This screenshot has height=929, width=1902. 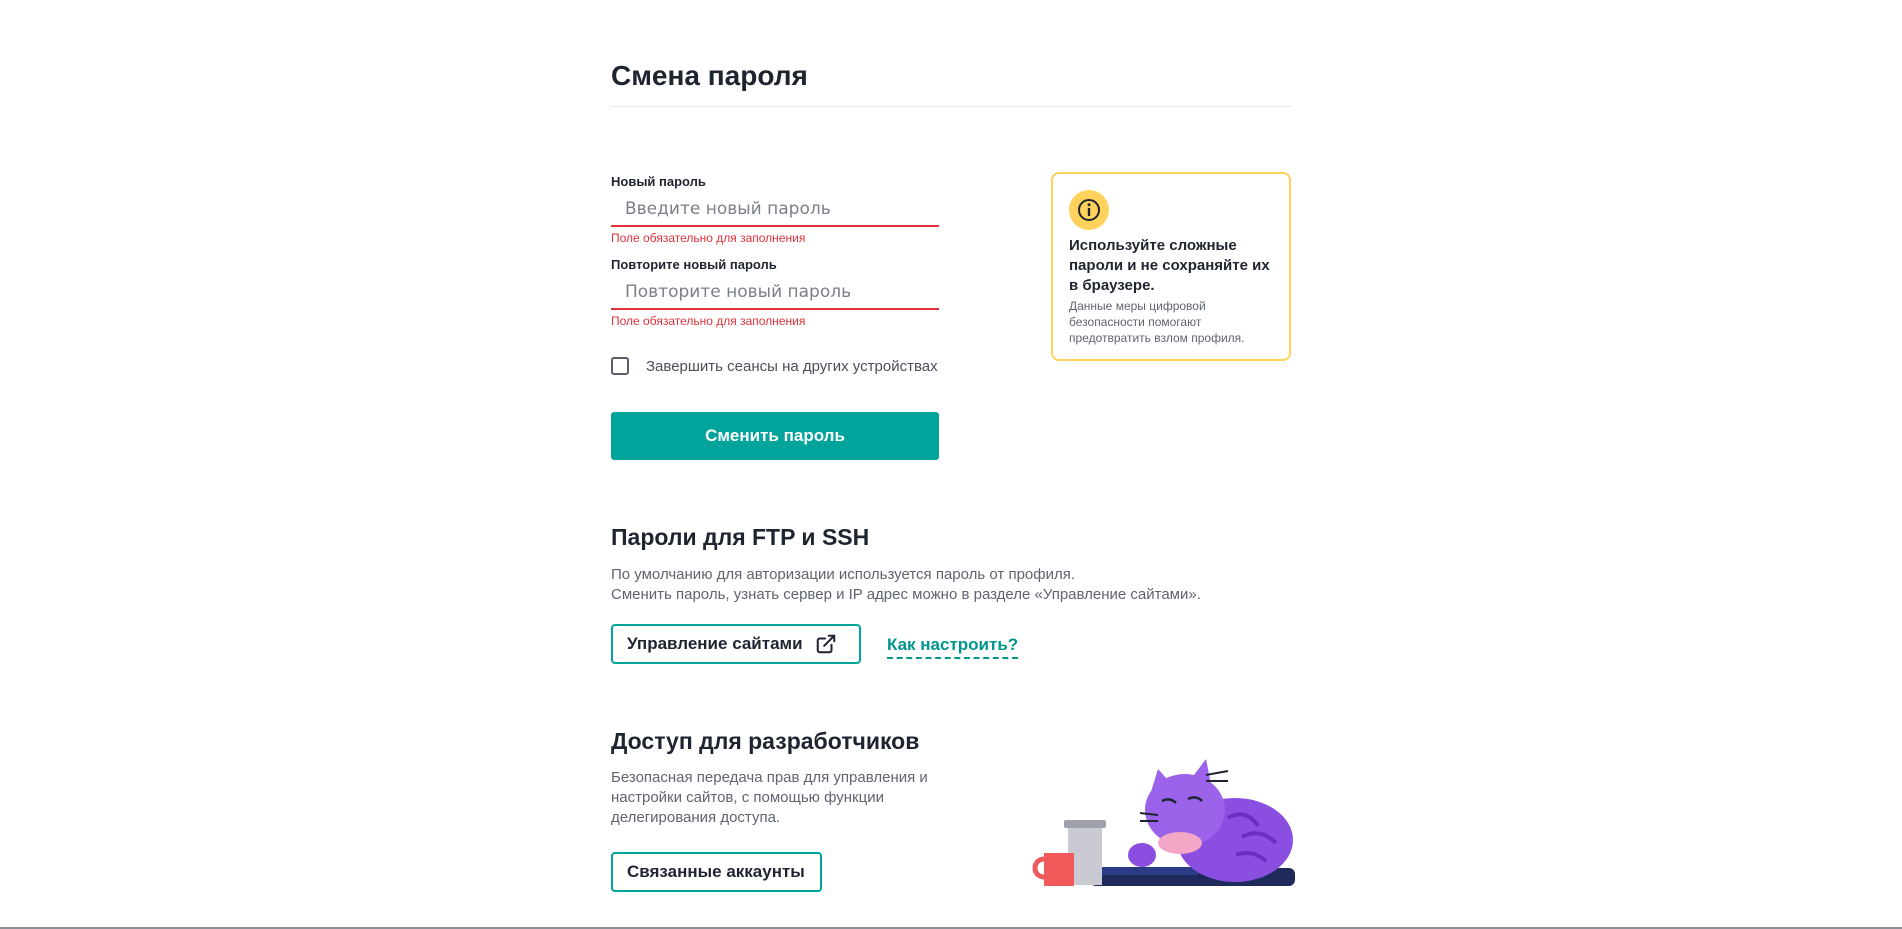 I want to click on change-password-button: Сменить пароль, so click(x=775, y=436).